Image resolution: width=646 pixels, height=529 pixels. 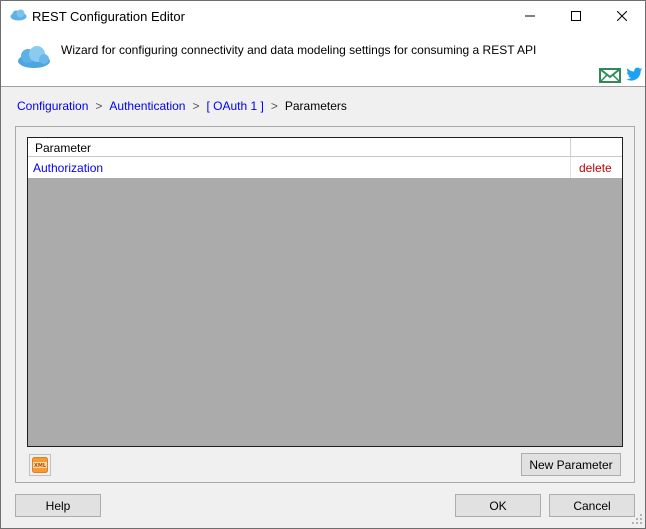 I want to click on title-bar: REST Configuration Editor, so click(x=323, y=16).